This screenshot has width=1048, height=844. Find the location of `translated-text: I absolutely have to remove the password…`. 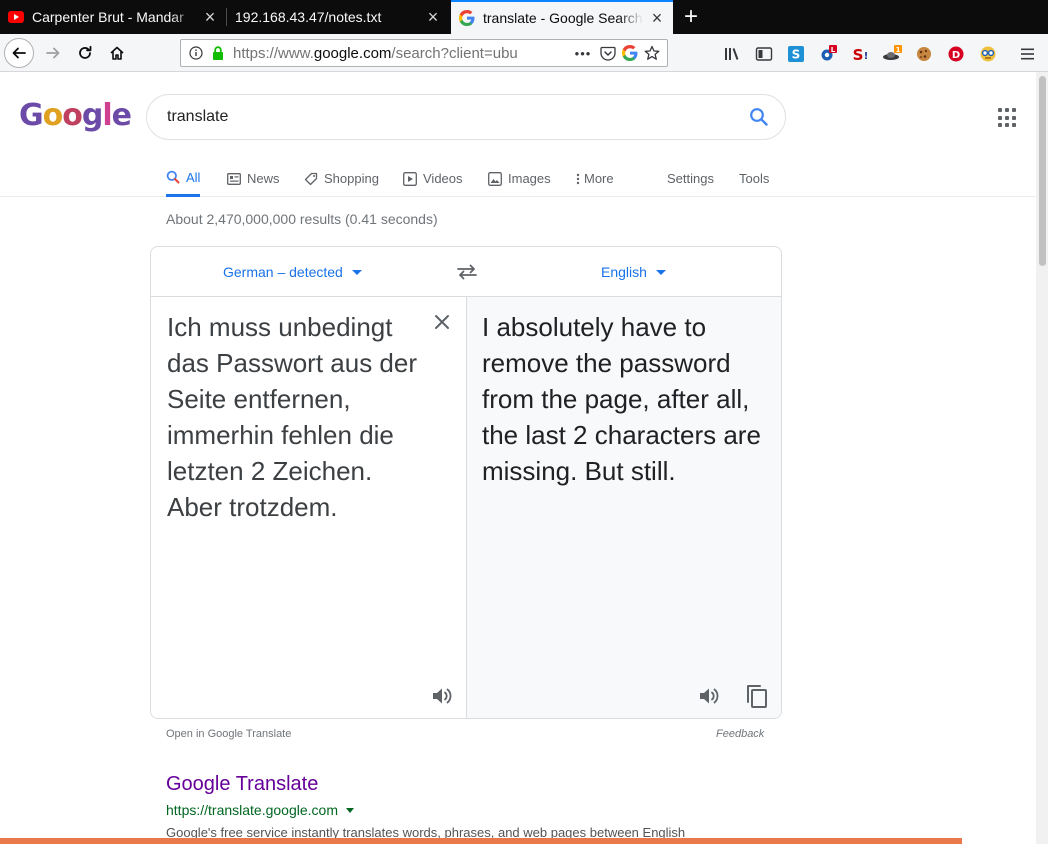

translated-text: I absolutely have to remove the password… is located at coordinates (621, 399).